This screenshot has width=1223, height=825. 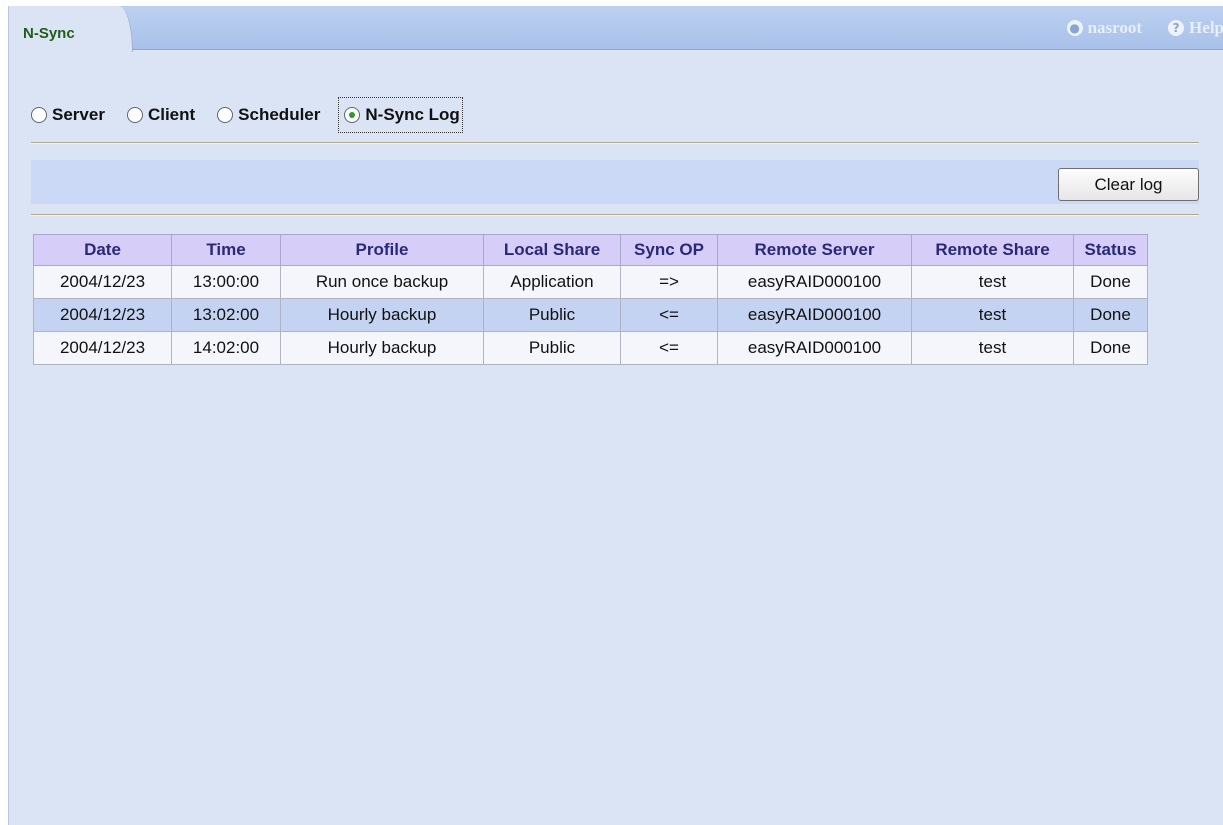 What do you see at coordinates (78, 114) in the screenshot?
I see `radio-label: Server` at bounding box center [78, 114].